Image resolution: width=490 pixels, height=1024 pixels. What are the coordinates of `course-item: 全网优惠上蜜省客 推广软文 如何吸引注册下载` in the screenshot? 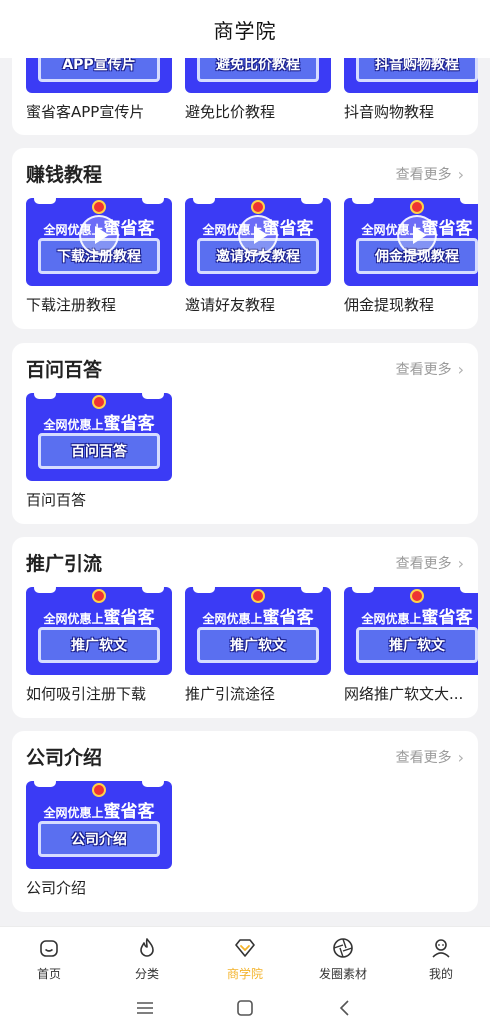 It's located at (99, 645).